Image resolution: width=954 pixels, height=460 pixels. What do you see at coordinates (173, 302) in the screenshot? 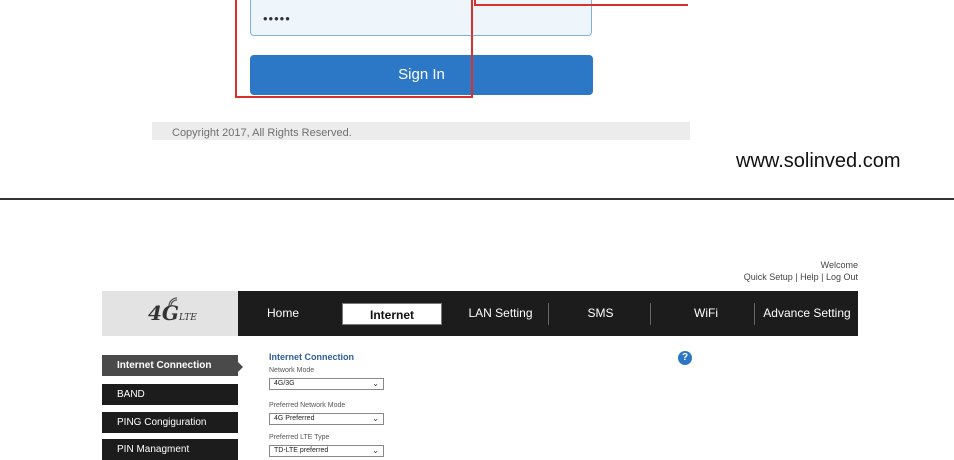
I see `signal-icon` at bounding box center [173, 302].